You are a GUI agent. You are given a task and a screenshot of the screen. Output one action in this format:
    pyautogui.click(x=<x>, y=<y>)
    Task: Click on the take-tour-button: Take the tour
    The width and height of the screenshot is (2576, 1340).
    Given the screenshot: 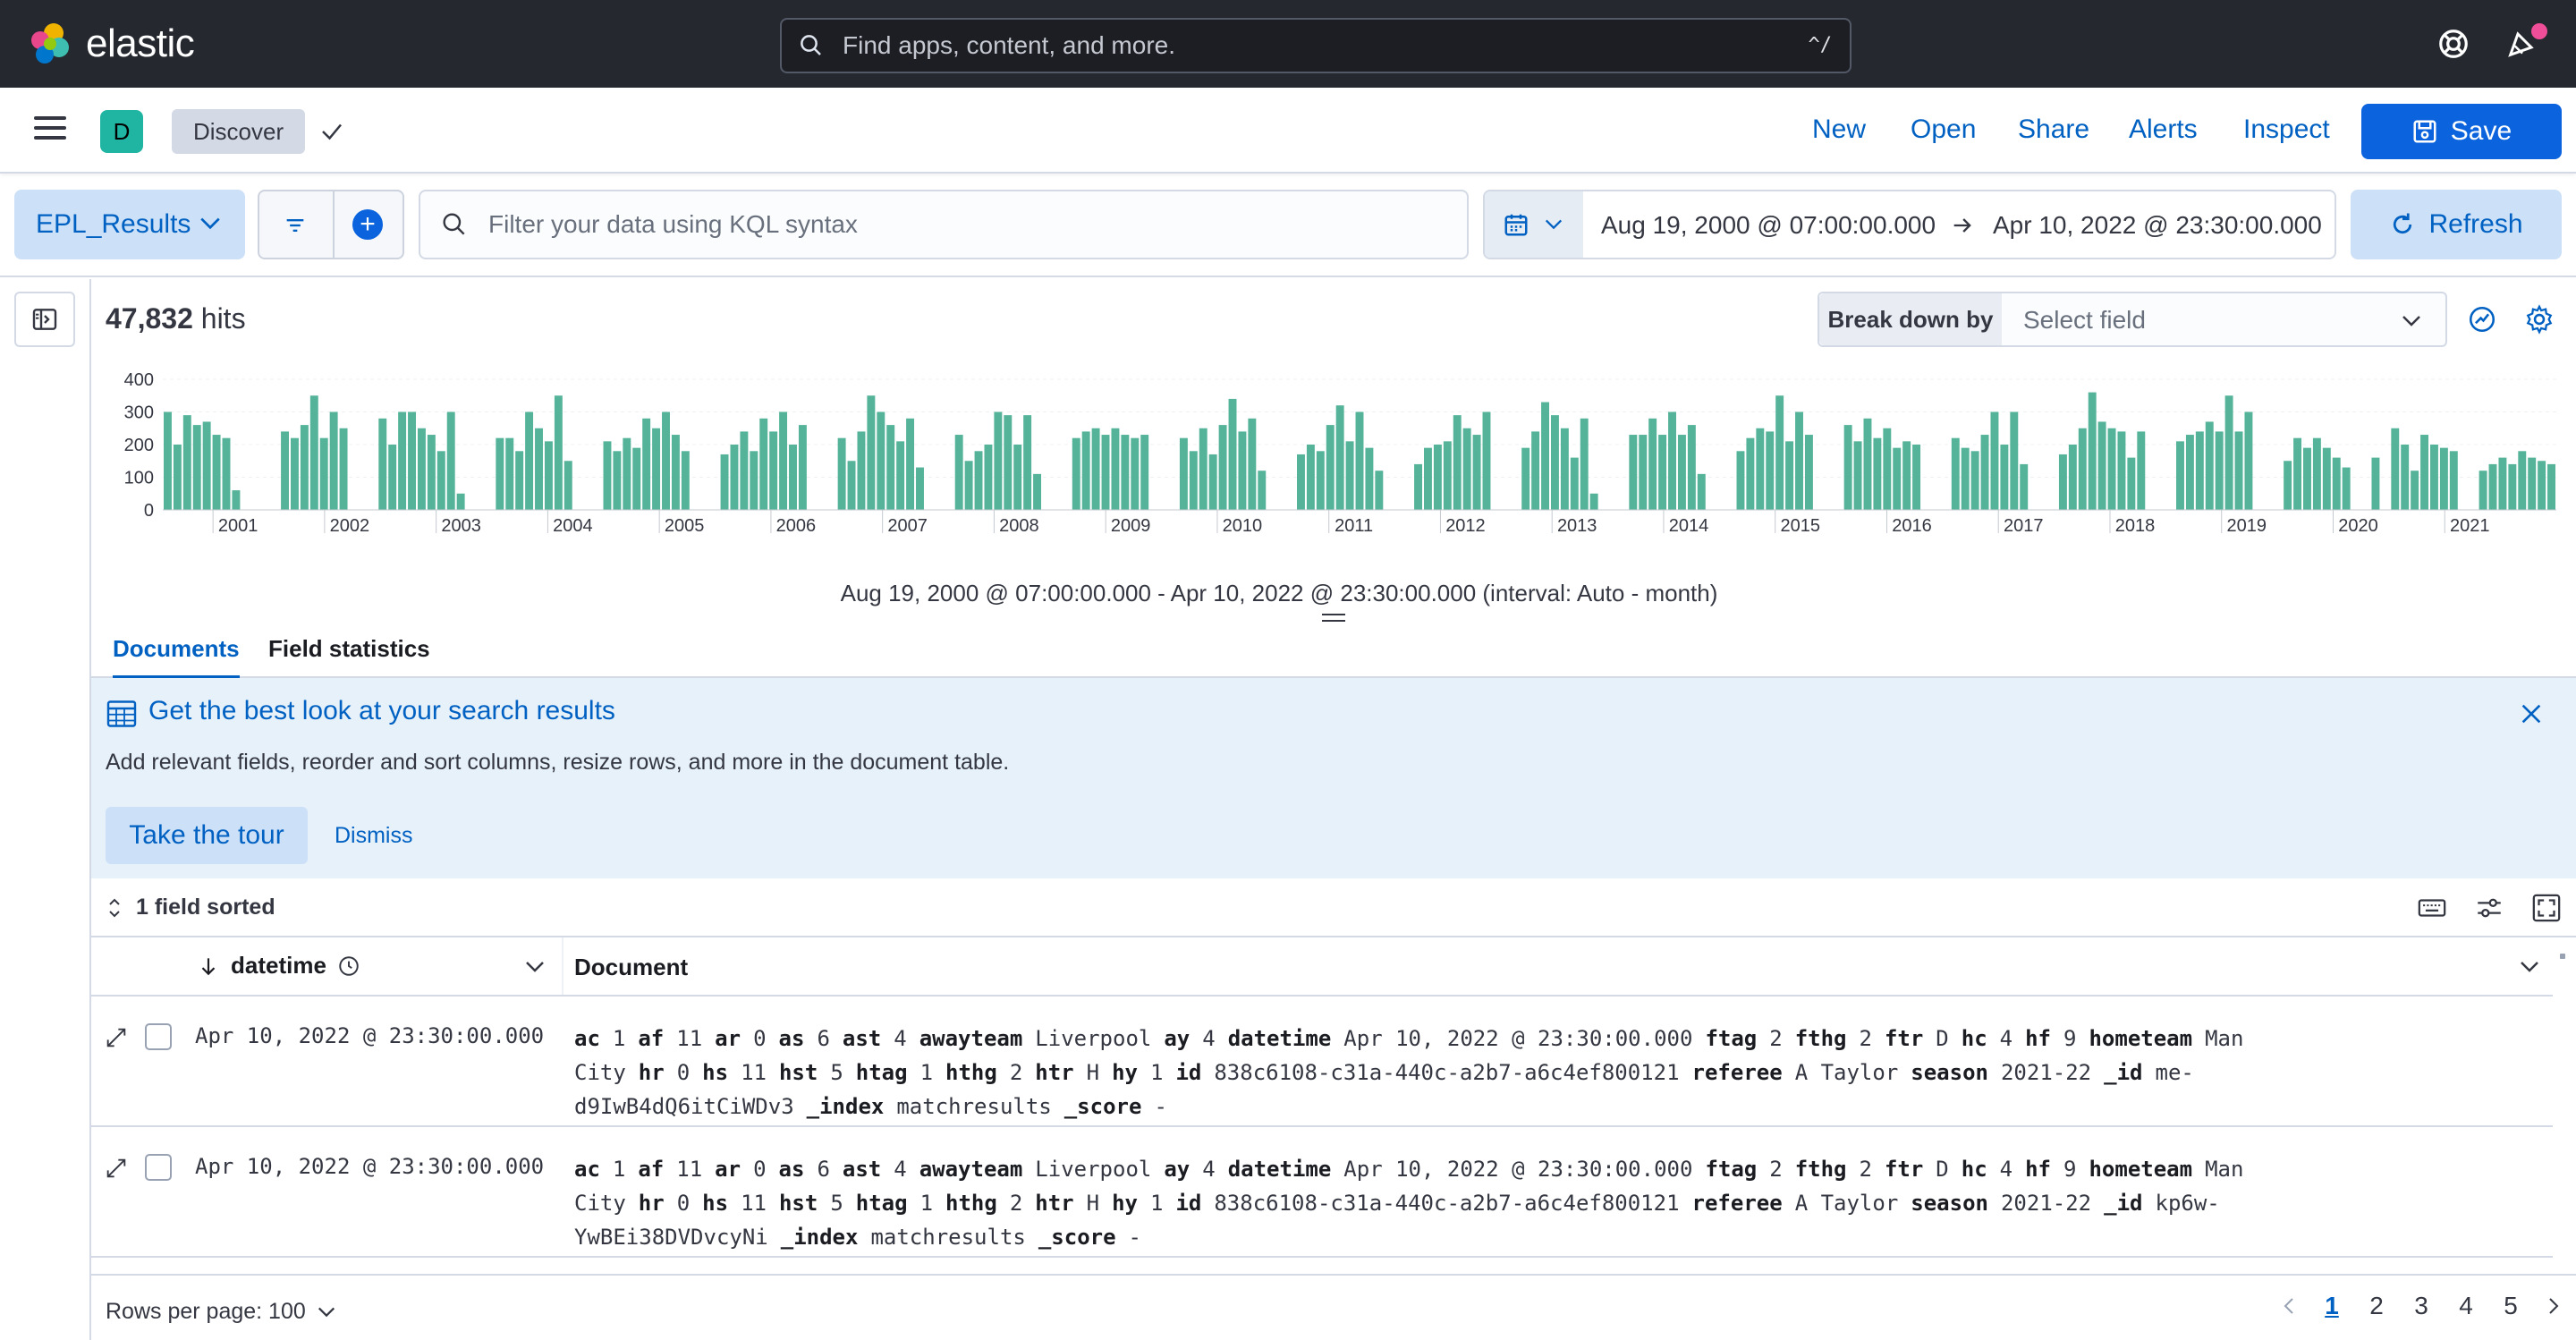 What is the action you would take?
    pyautogui.click(x=207, y=835)
    